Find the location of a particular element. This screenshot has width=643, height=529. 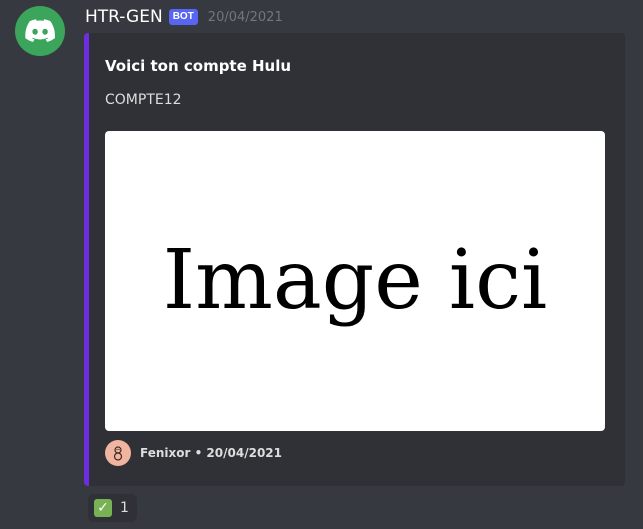

message-header: HTR-GEN BOT 20/04/2021 is located at coordinates (184, 17).